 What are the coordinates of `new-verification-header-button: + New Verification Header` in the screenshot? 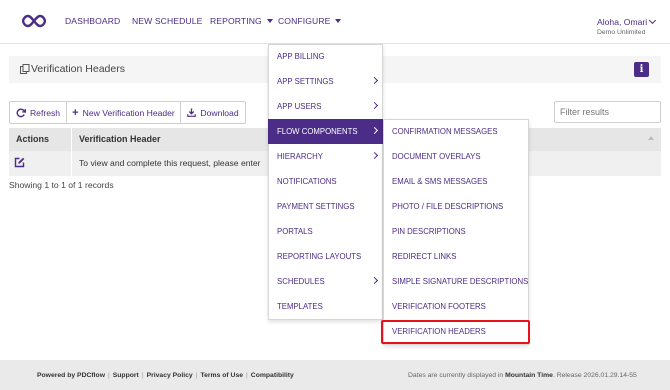 It's located at (123, 112).